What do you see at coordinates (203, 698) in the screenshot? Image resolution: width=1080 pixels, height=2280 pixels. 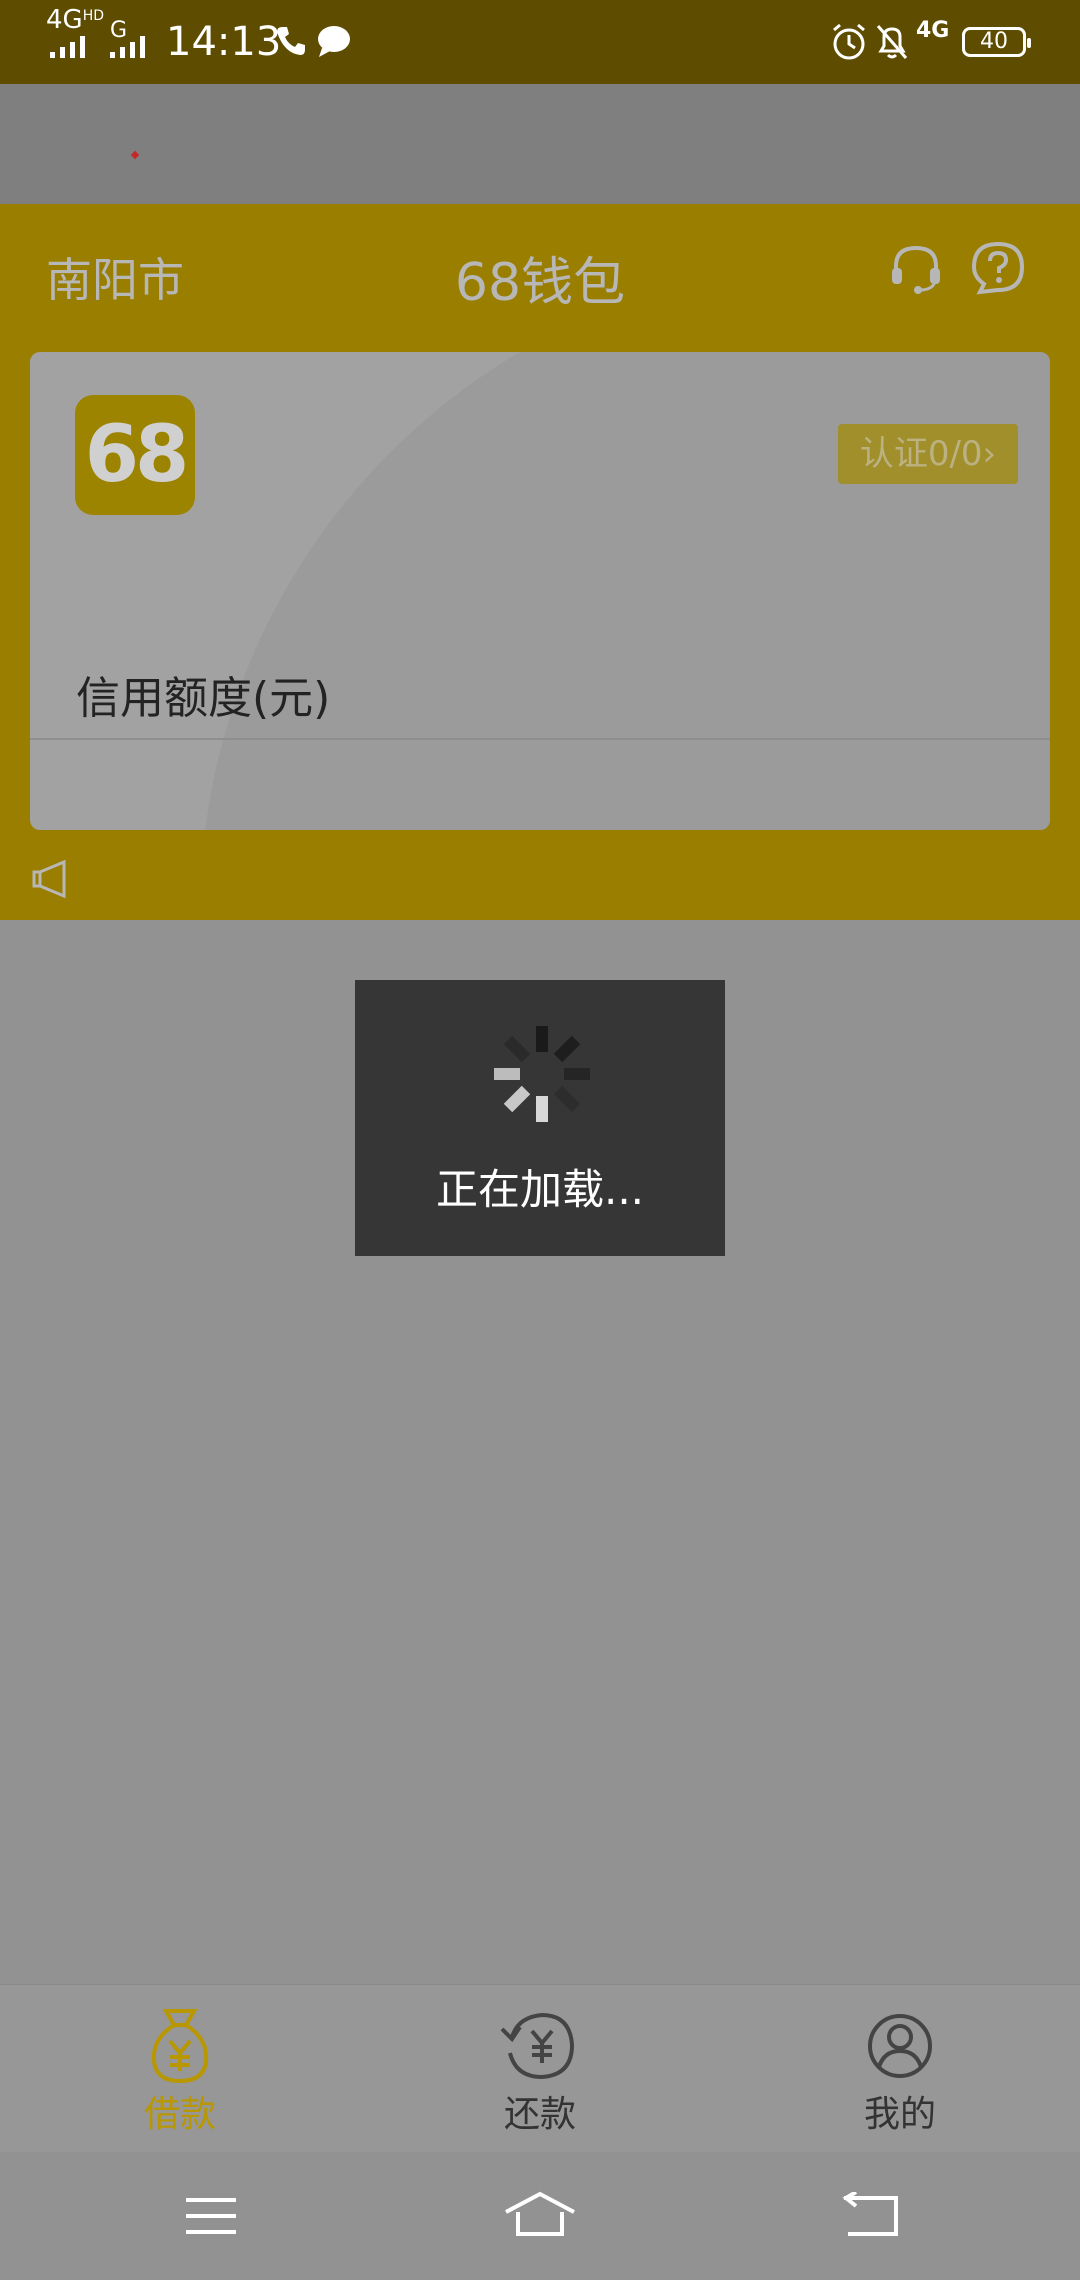 I see `credit-limit-label: 信用额度(元)` at bounding box center [203, 698].